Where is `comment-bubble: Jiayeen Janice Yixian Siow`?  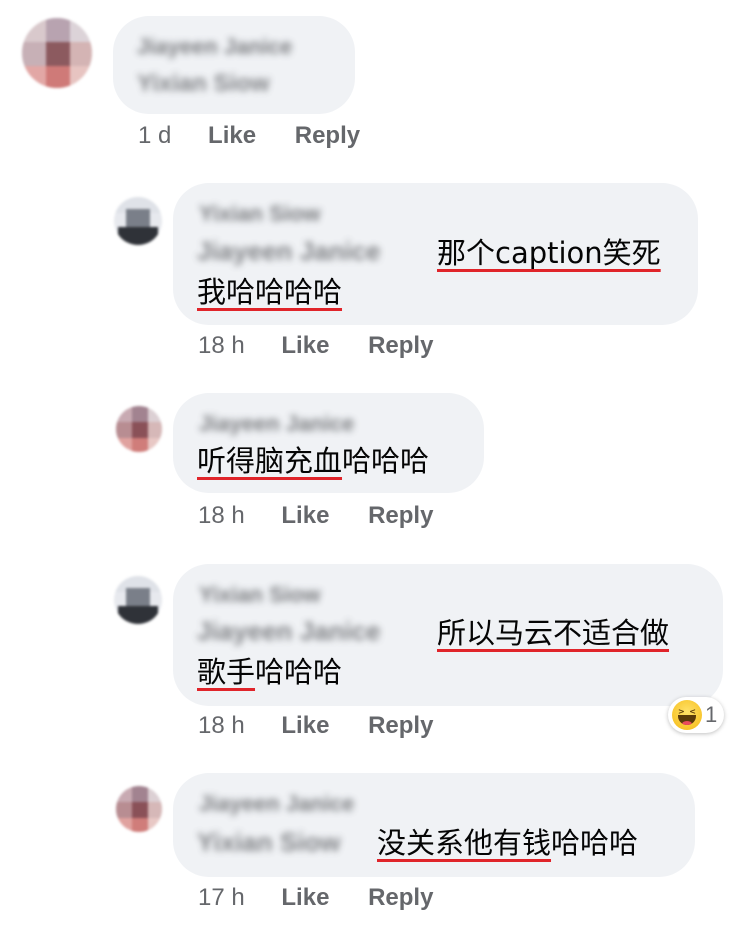 comment-bubble: Jiayeen Janice Yixian Siow is located at coordinates (234, 65).